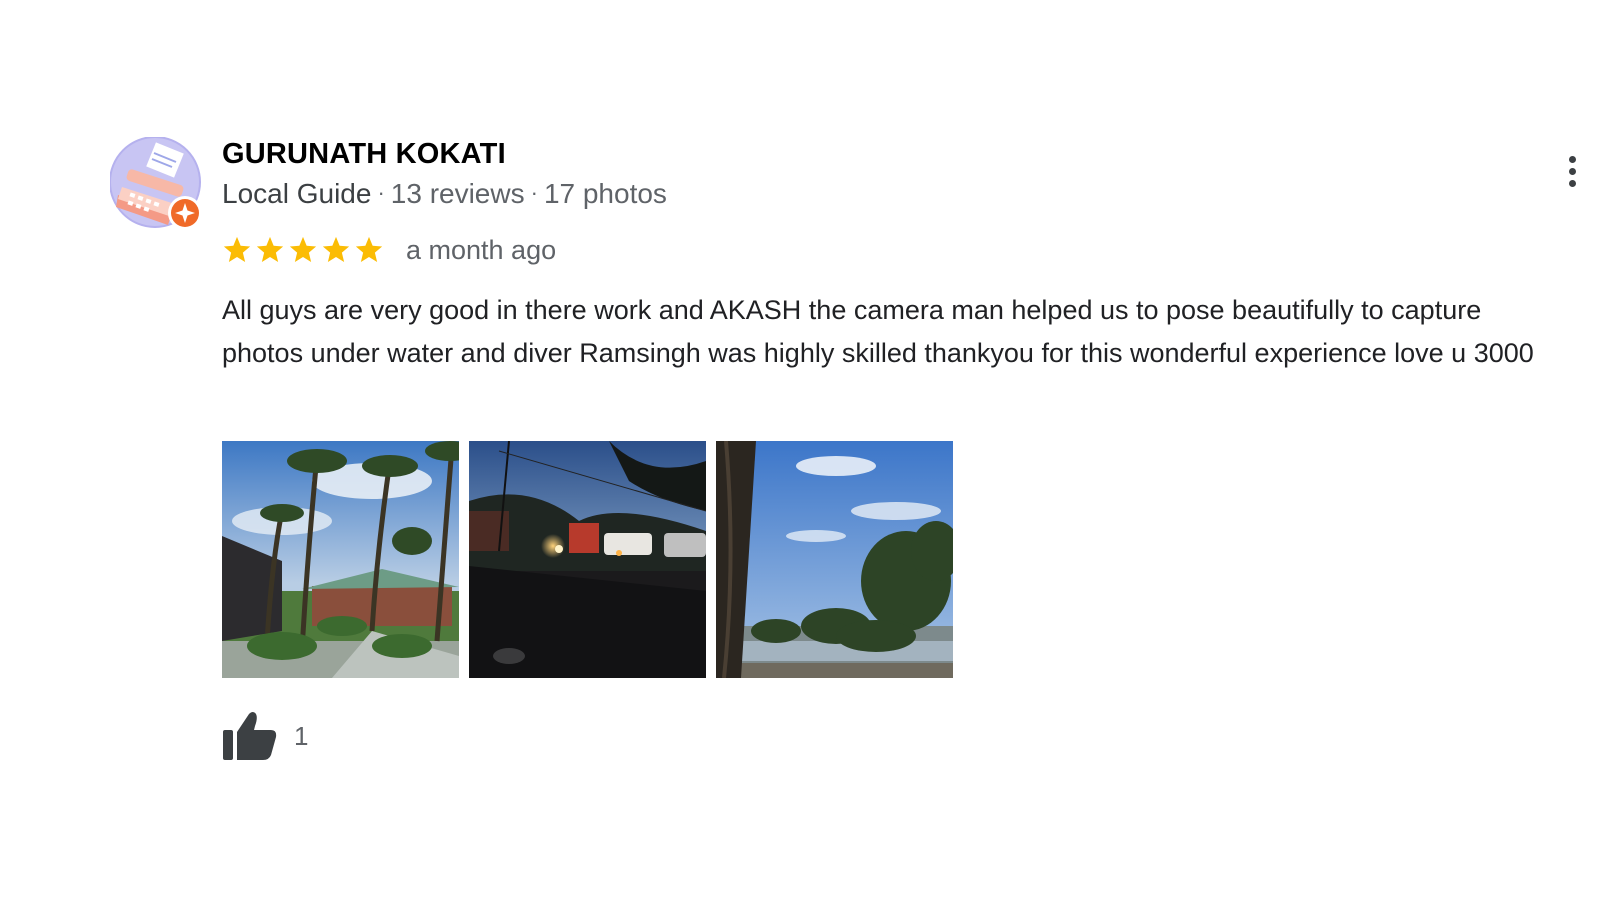 This screenshot has height=900, width=1600. What do you see at coordinates (605, 193) in the screenshot?
I see `photos-count: 17 photos` at bounding box center [605, 193].